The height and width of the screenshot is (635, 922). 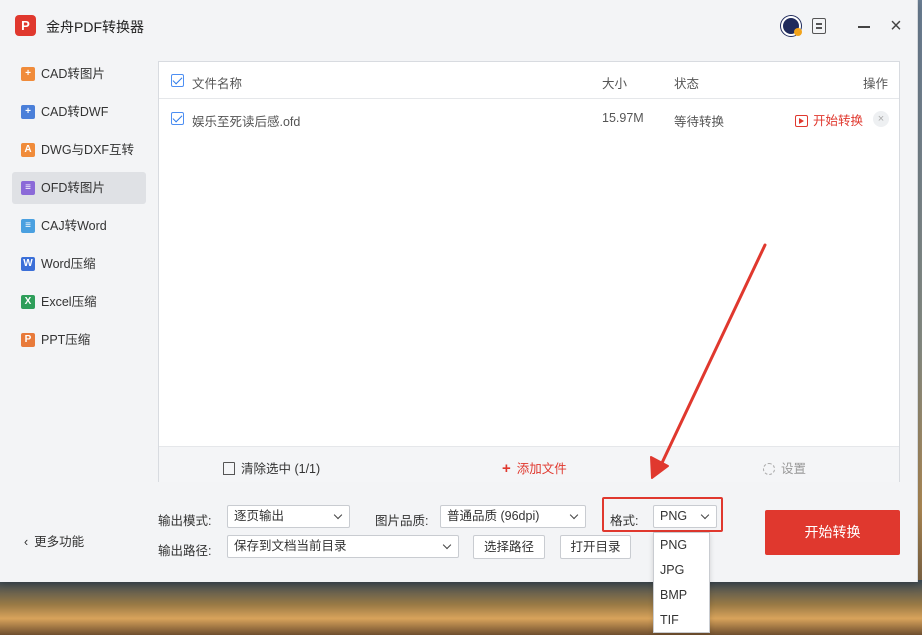 What do you see at coordinates (876, 84) in the screenshot?
I see `column-action: 操作` at bounding box center [876, 84].